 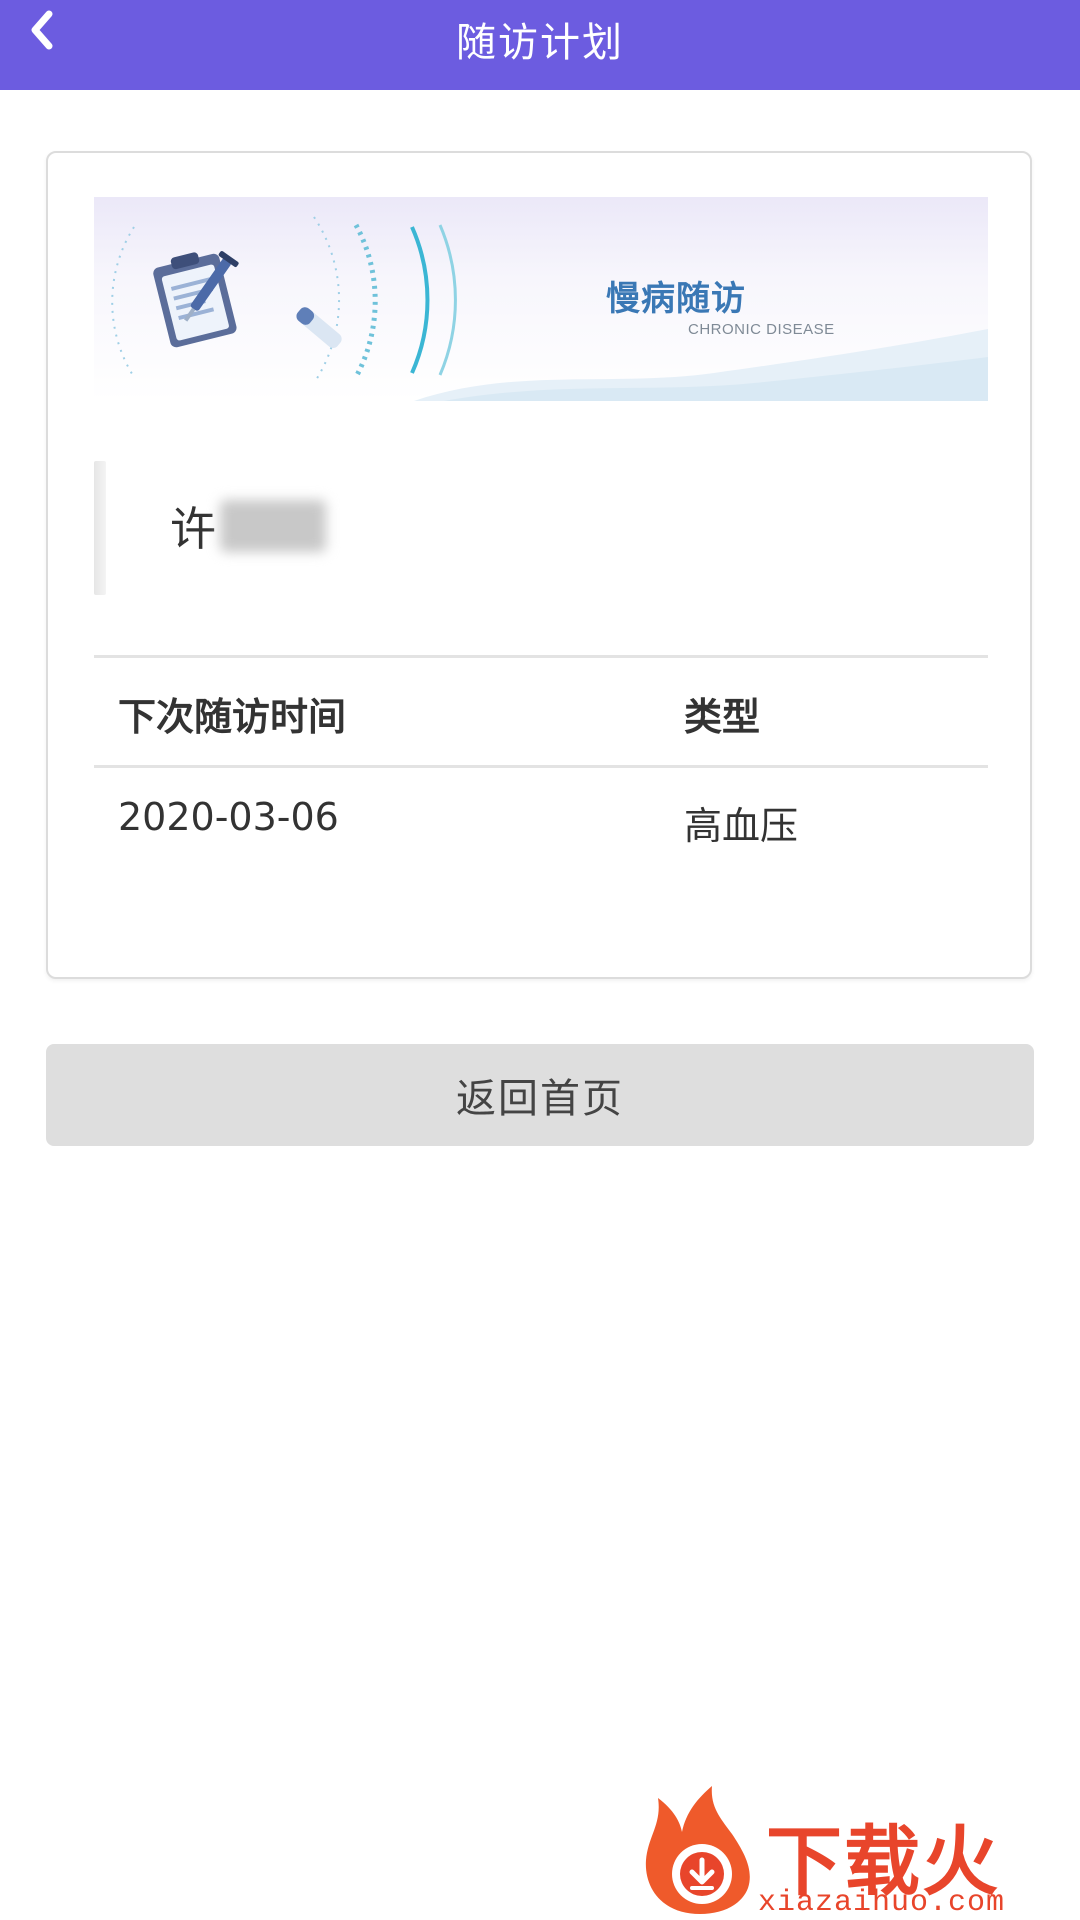 I want to click on page-title: 随访计划, so click(x=540, y=43).